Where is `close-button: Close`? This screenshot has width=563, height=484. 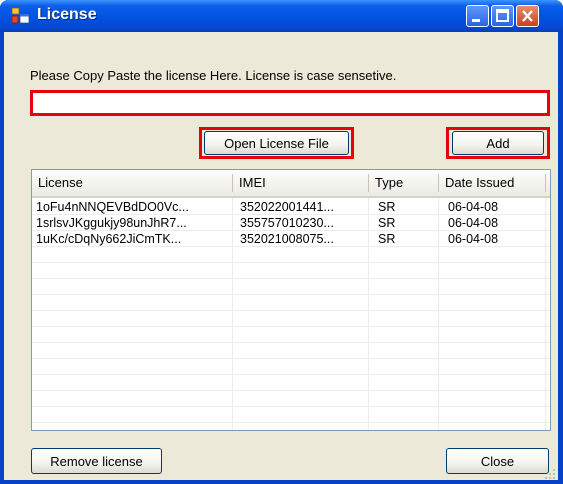
close-button: Close is located at coordinates (497, 461).